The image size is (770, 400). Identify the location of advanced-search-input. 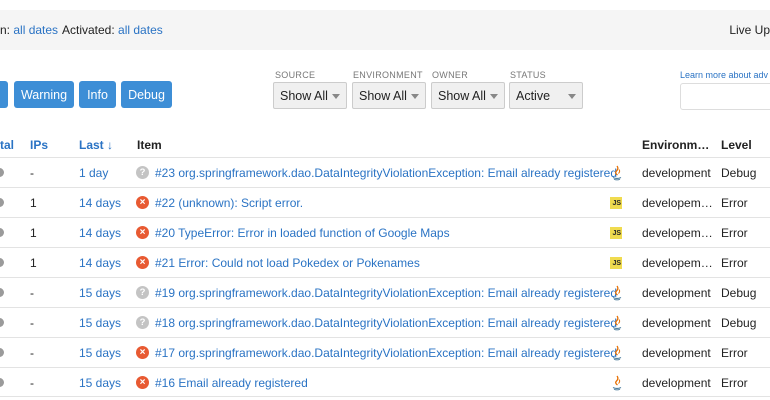
(725, 96).